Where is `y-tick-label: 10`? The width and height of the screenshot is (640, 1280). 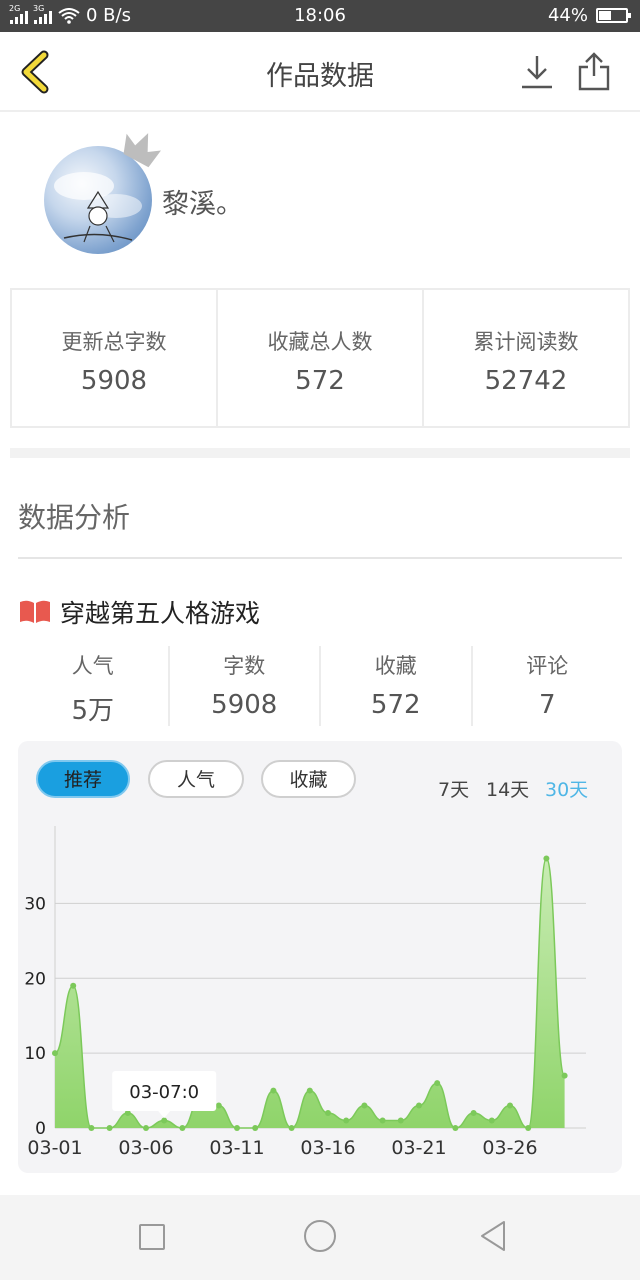 y-tick-label: 10 is located at coordinates (35, 1054).